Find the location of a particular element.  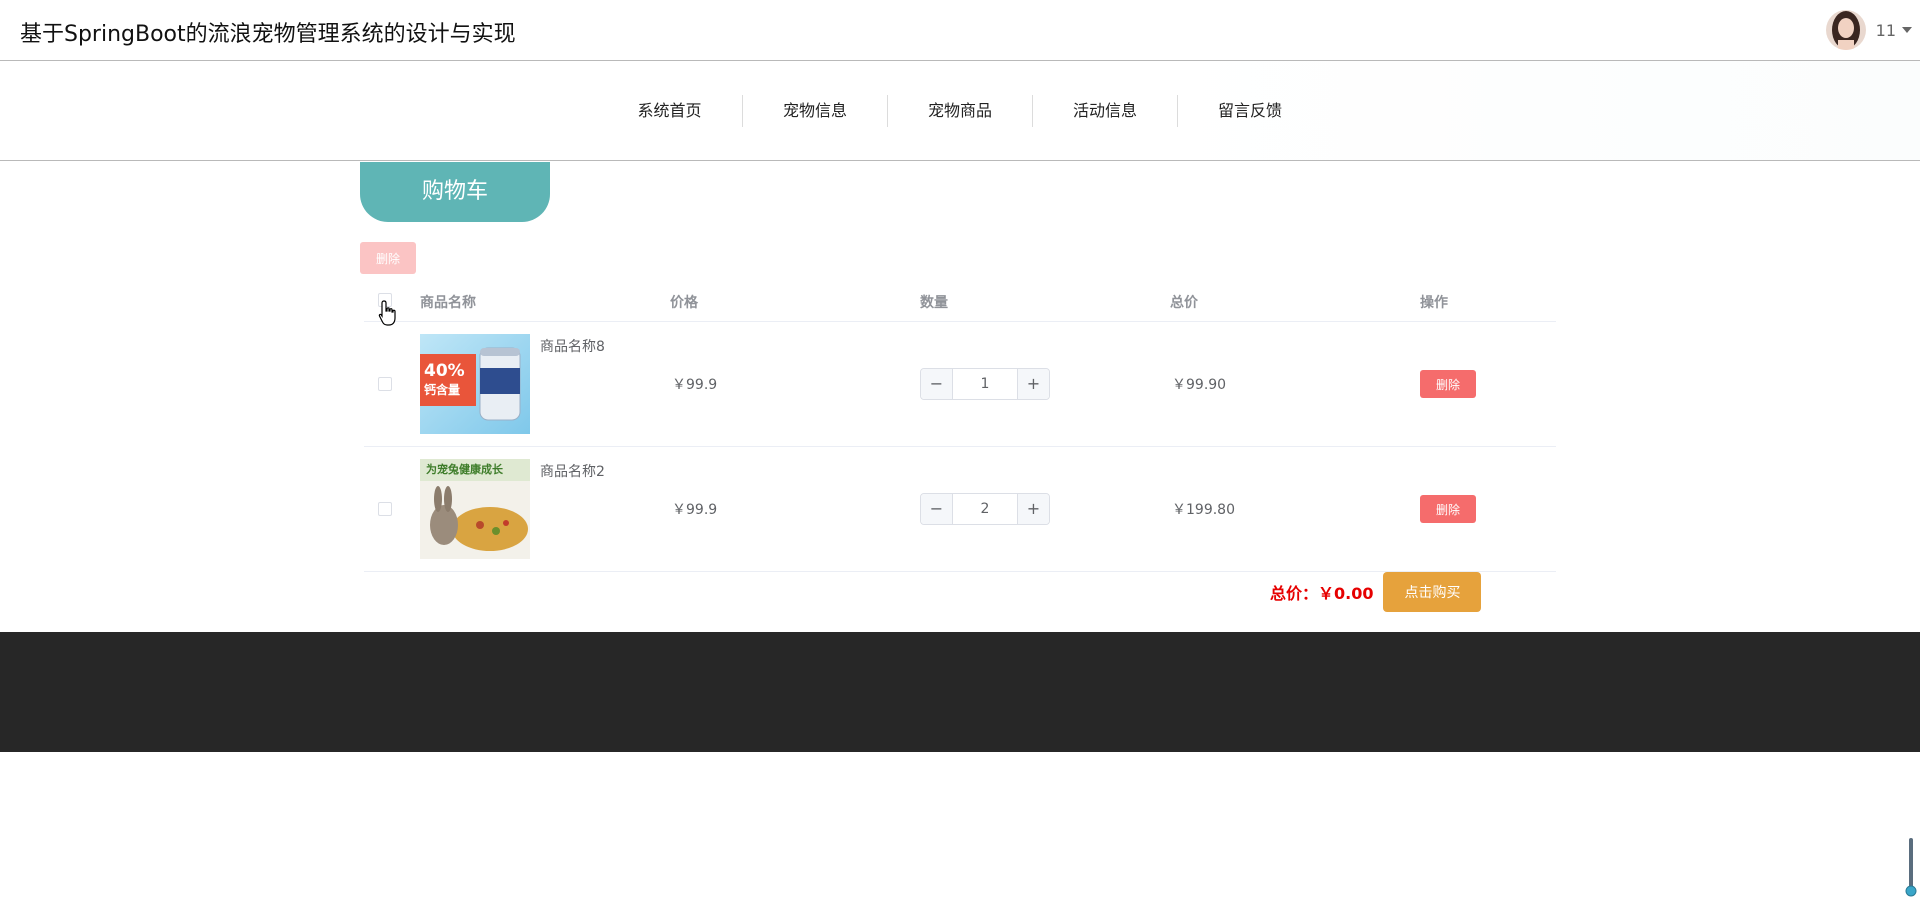

bulk-delete-button: 删除 is located at coordinates (388, 258).